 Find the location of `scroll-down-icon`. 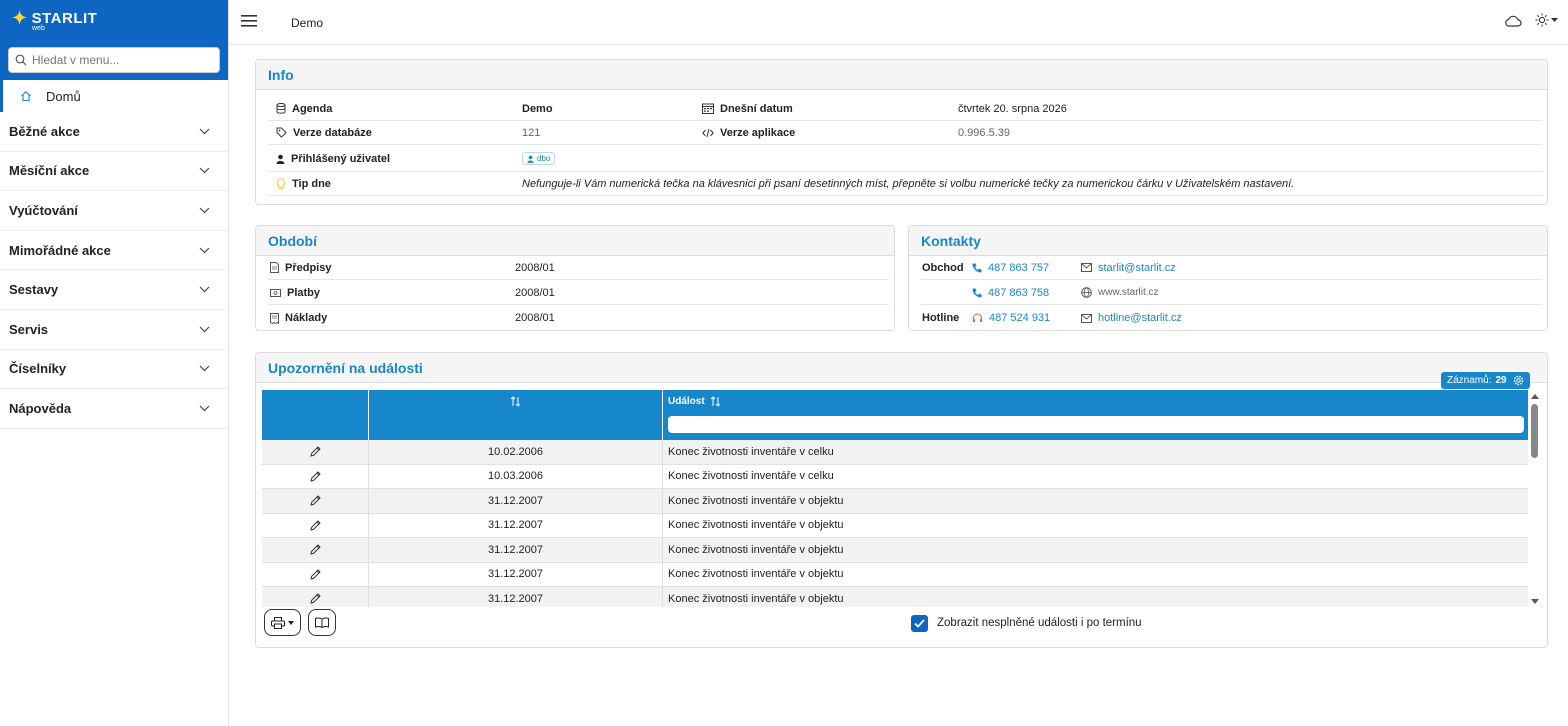

scroll-down-icon is located at coordinates (1535, 602).